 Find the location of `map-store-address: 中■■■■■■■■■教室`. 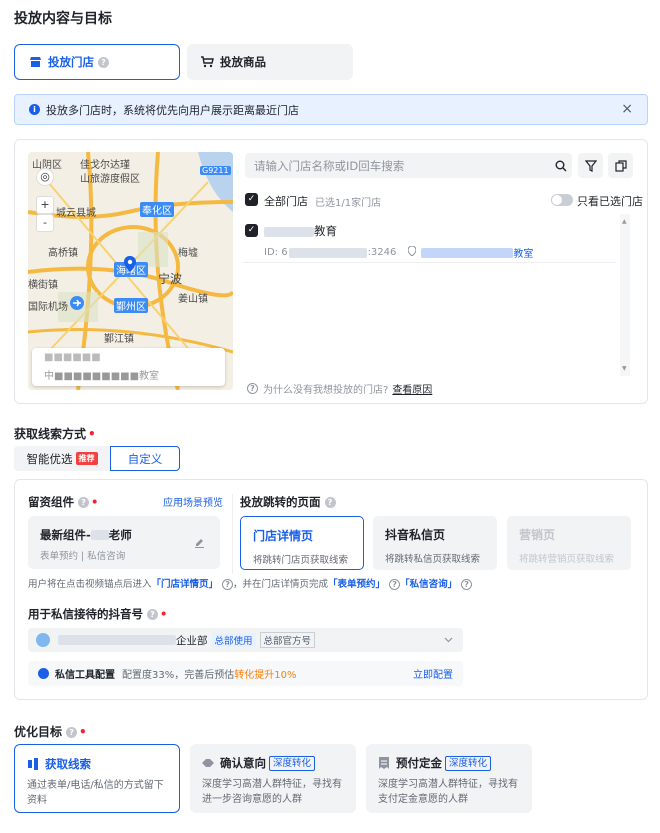

map-store-address: 中■■■■■■■■■教室 is located at coordinates (102, 376).